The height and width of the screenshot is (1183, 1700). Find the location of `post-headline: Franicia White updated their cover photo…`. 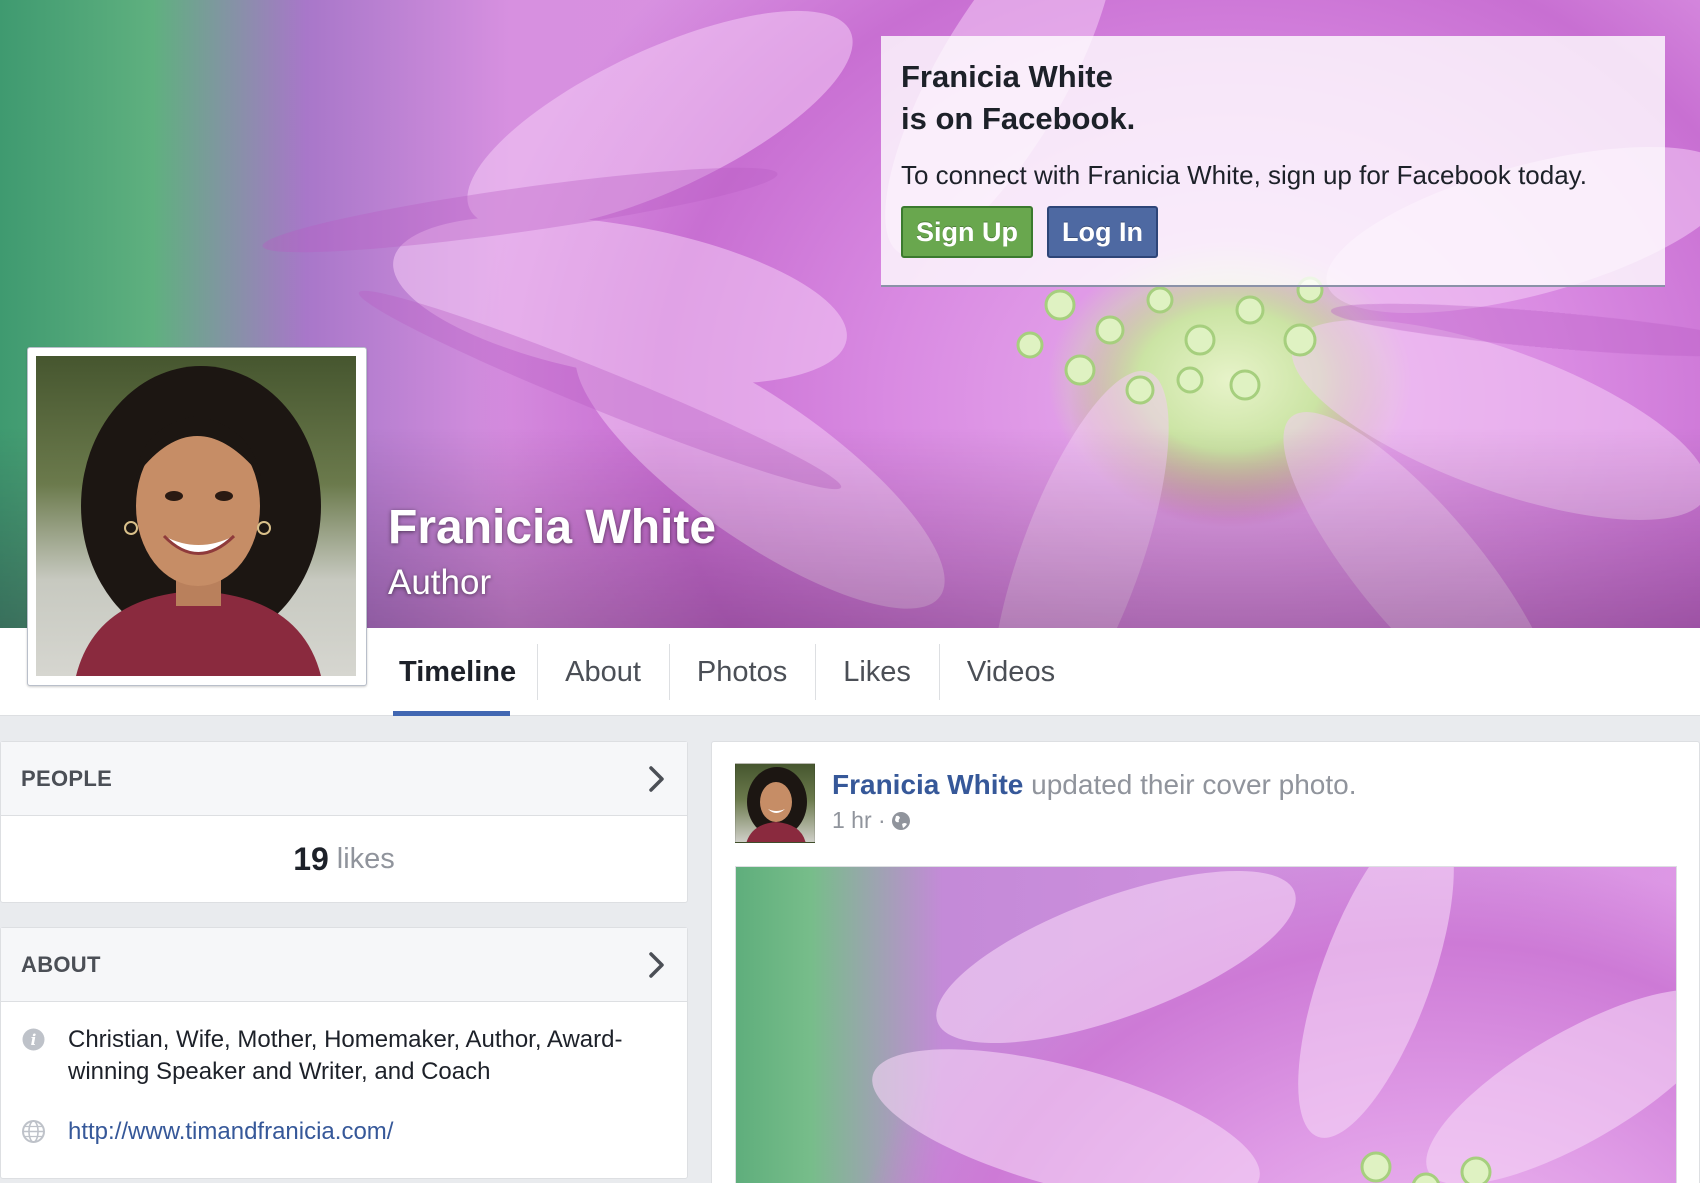

post-headline: Franicia White updated their cover photo… is located at coordinates (1094, 785).